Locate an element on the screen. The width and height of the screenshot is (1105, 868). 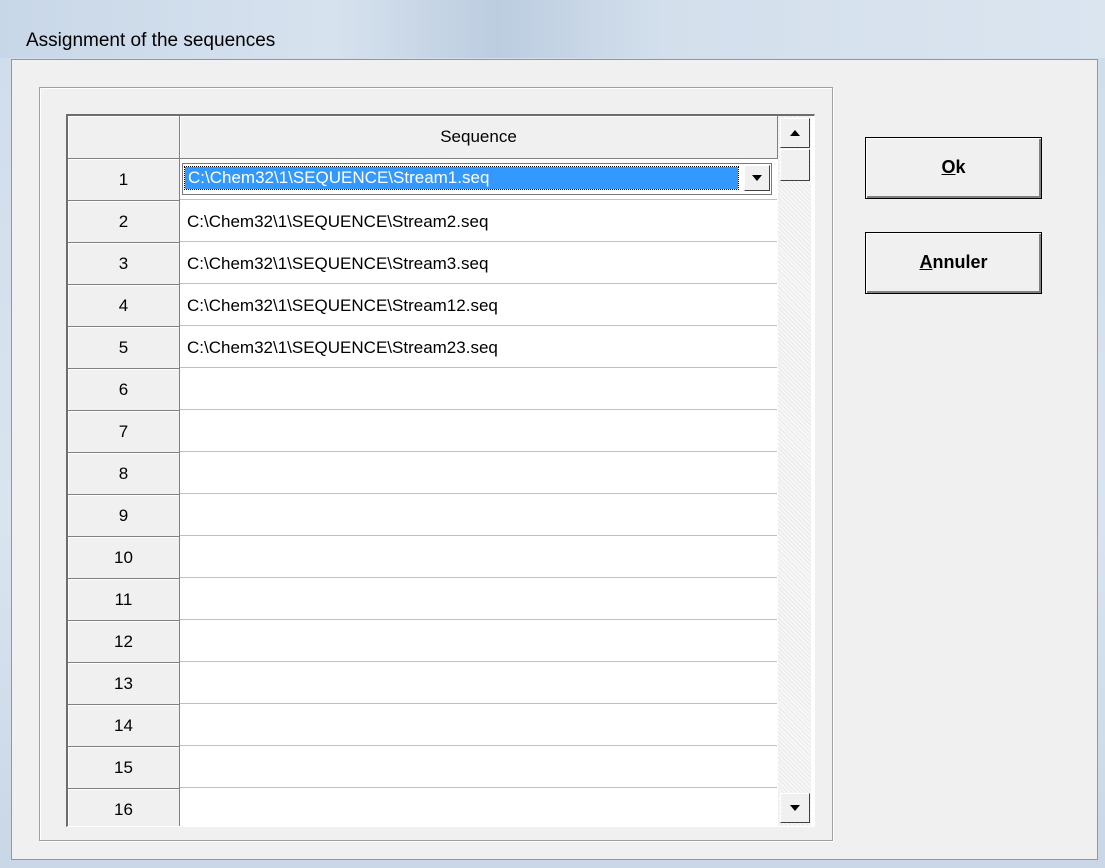
table-row: 5 C:\Chem32\1\SEQUENCE\Stream23.seq is located at coordinates (423, 348).